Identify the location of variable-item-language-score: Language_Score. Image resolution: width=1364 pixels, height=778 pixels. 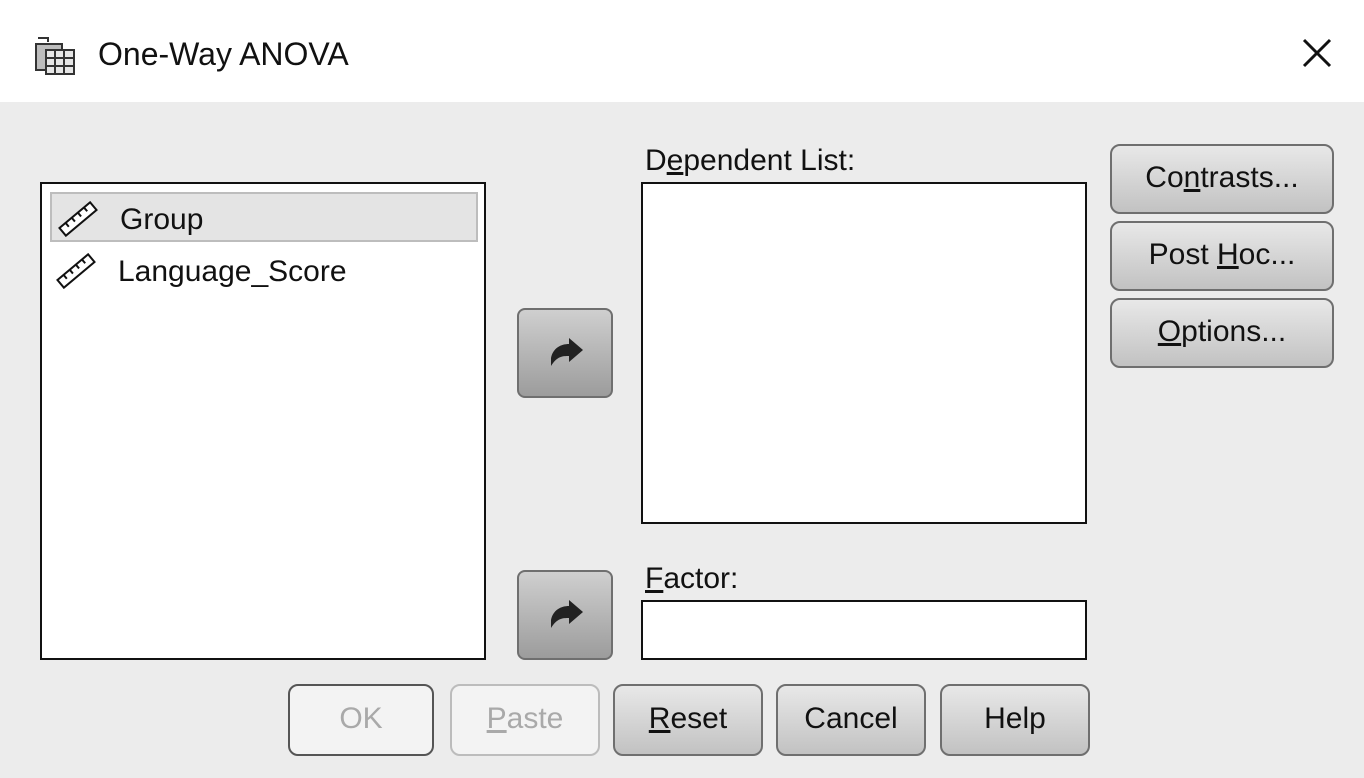
(264, 271).